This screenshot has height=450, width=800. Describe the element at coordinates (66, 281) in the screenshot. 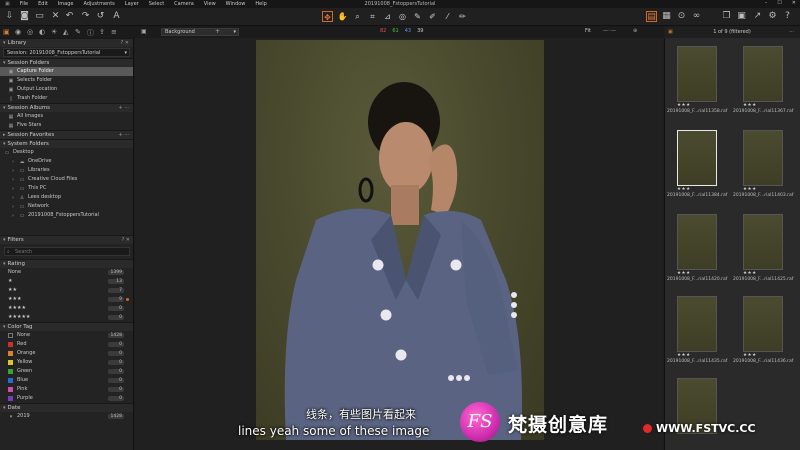

I see `rating-1: ★ 13` at that location.